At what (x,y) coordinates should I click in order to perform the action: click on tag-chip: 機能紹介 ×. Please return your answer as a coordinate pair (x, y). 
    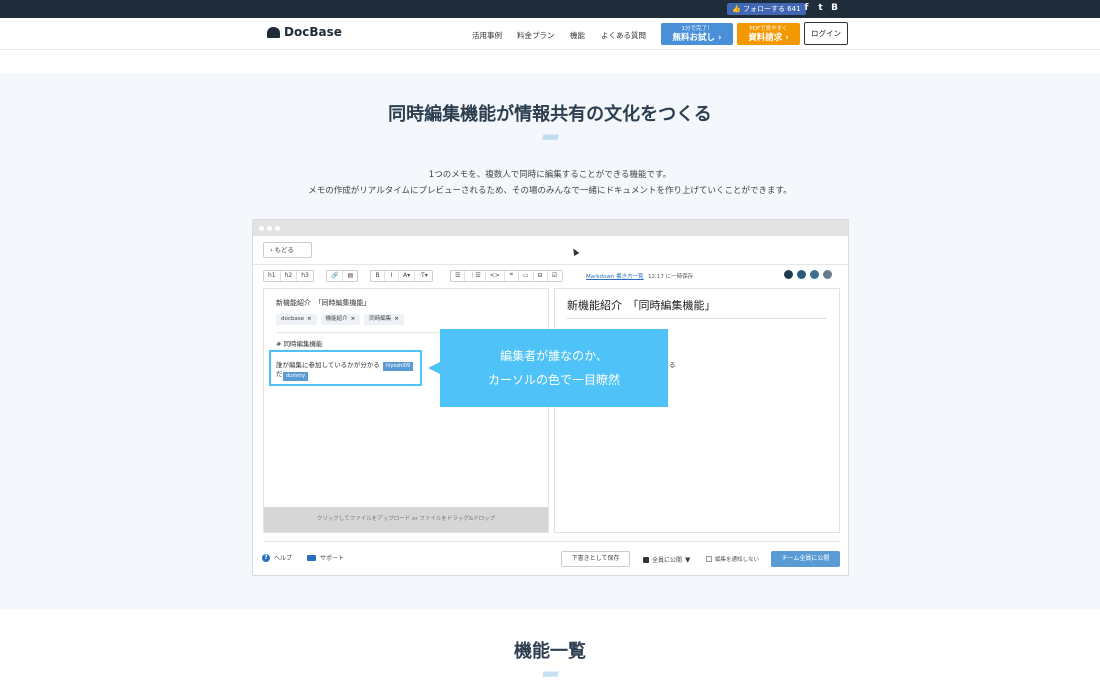
    Looking at the image, I should click on (340, 319).